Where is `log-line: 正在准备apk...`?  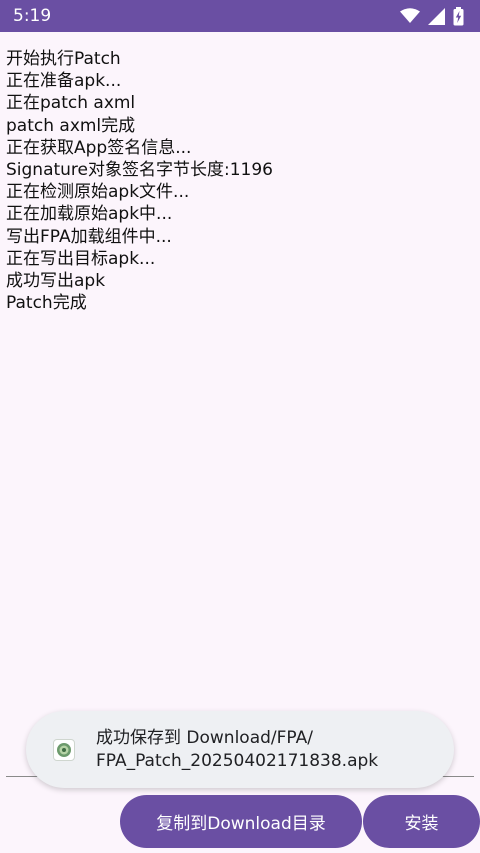 log-line: 正在准备apk... is located at coordinates (64, 81).